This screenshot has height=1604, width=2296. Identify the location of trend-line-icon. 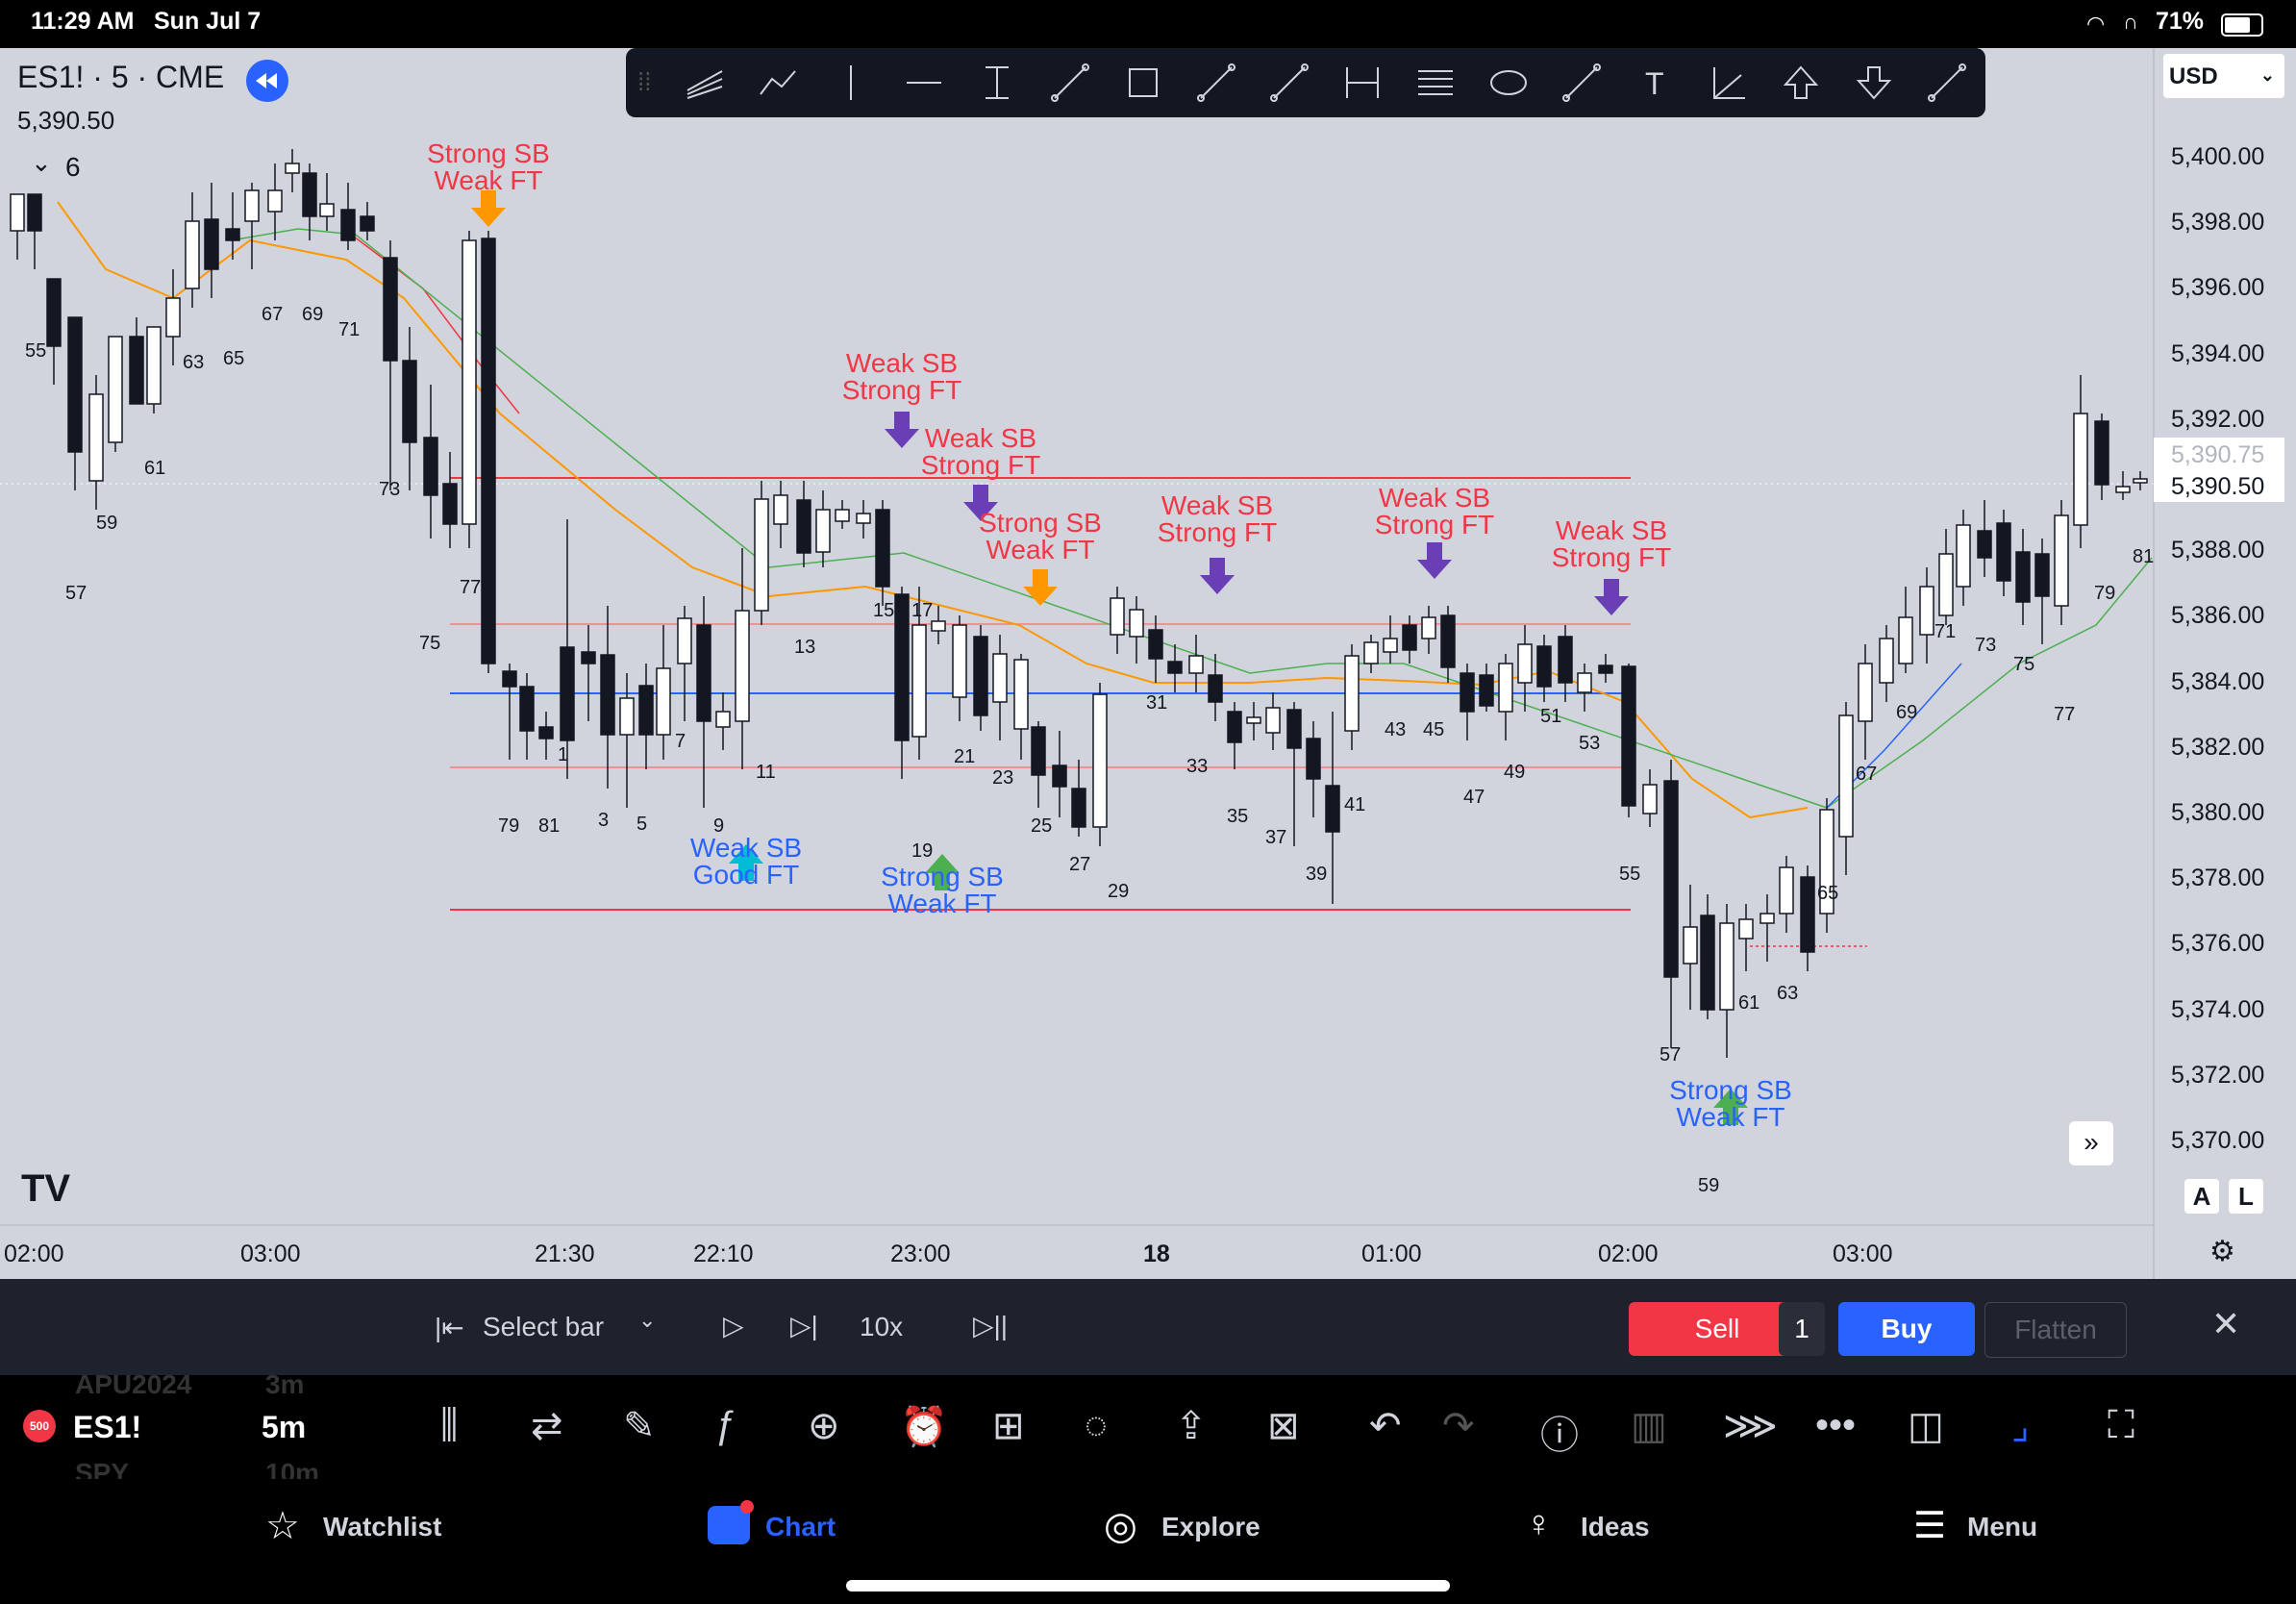
(1070, 83).